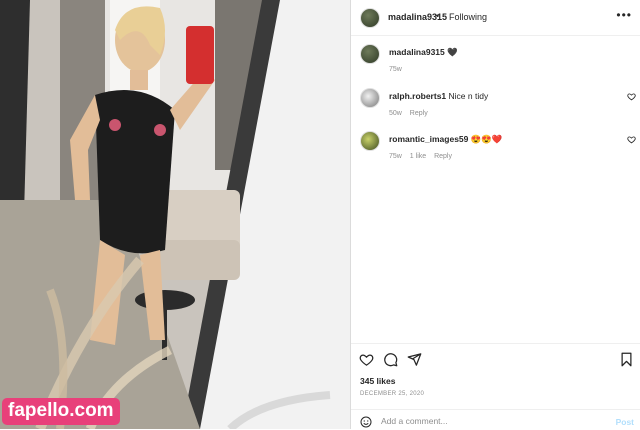 Image resolution: width=640 pixels, height=430 pixels. Describe the element at coordinates (468, 96) in the screenshot. I see `comment-body: Nice n tidy` at that location.